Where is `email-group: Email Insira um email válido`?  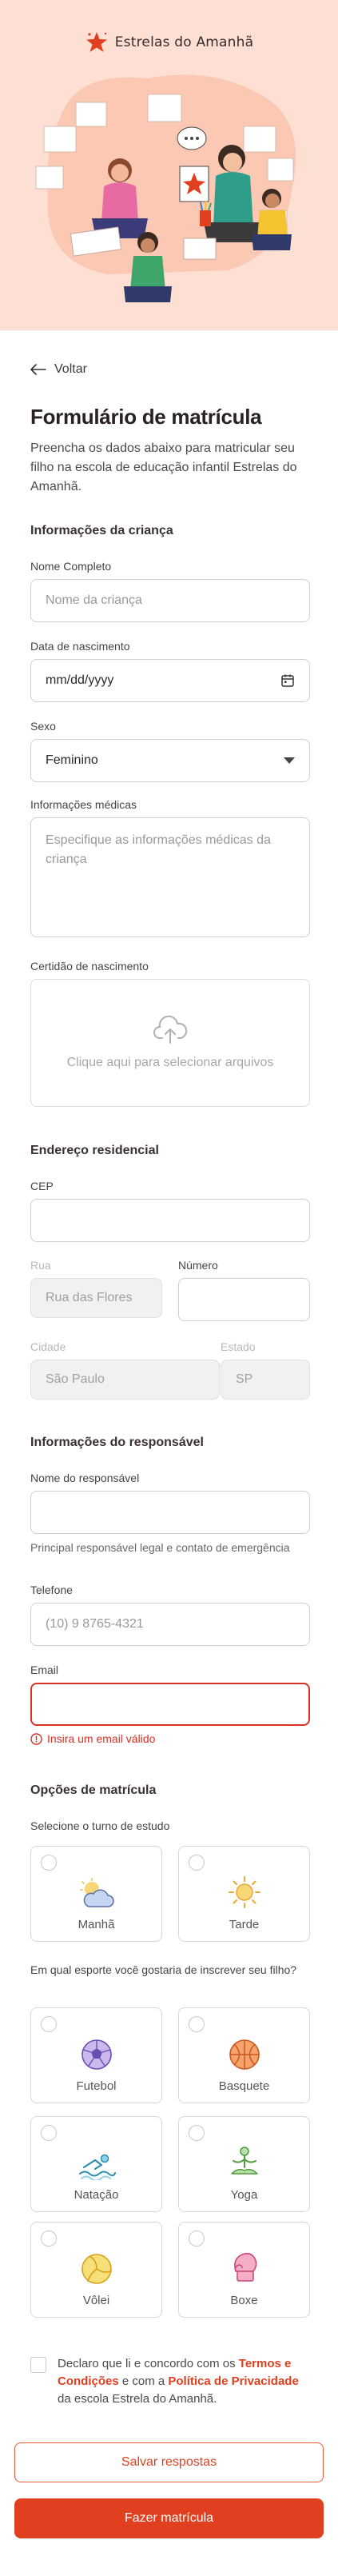
email-group: Email Insira um email válido is located at coordinates (170, 1704).